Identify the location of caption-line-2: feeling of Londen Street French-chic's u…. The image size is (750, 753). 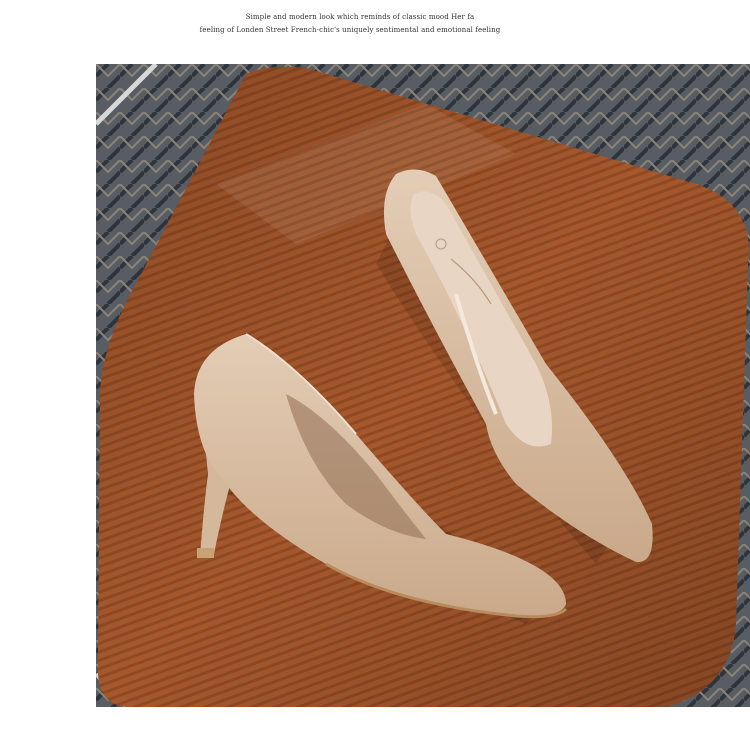
(350, 30).